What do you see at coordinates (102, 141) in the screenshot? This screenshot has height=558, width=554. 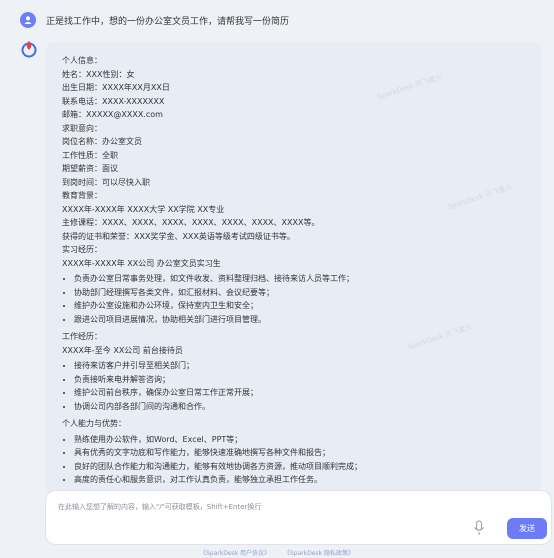 I see `intent-line: 岗位名称：办公室文员` at bounding box center [102, 141].